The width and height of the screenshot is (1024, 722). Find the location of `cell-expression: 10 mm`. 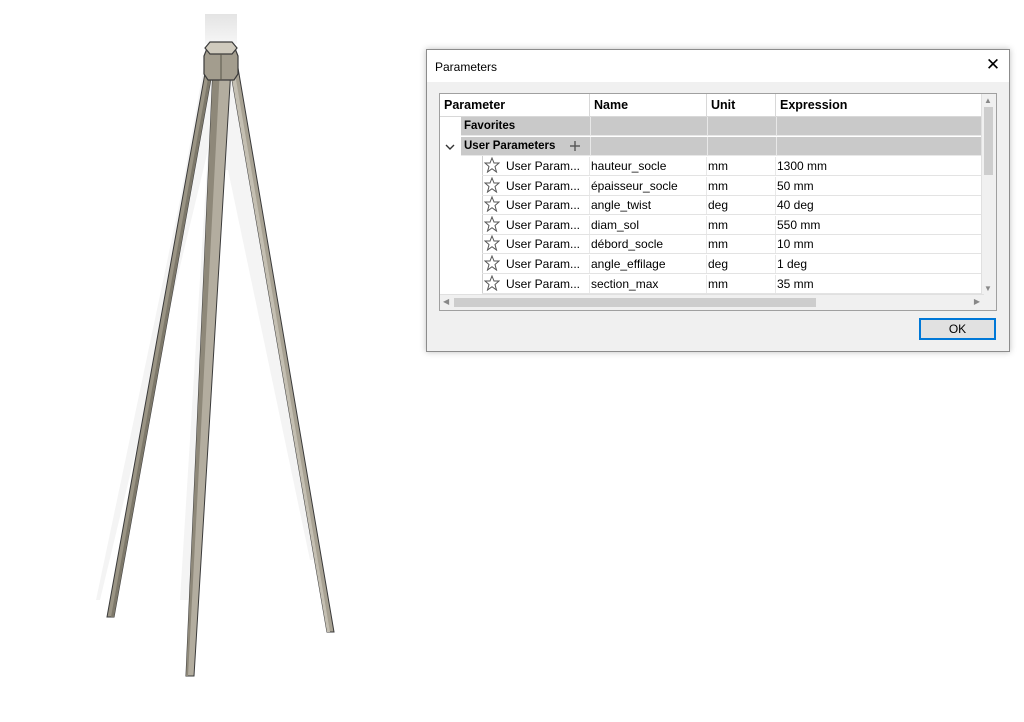

cell-expression: 10 mm is located at coordinates (795, 244).